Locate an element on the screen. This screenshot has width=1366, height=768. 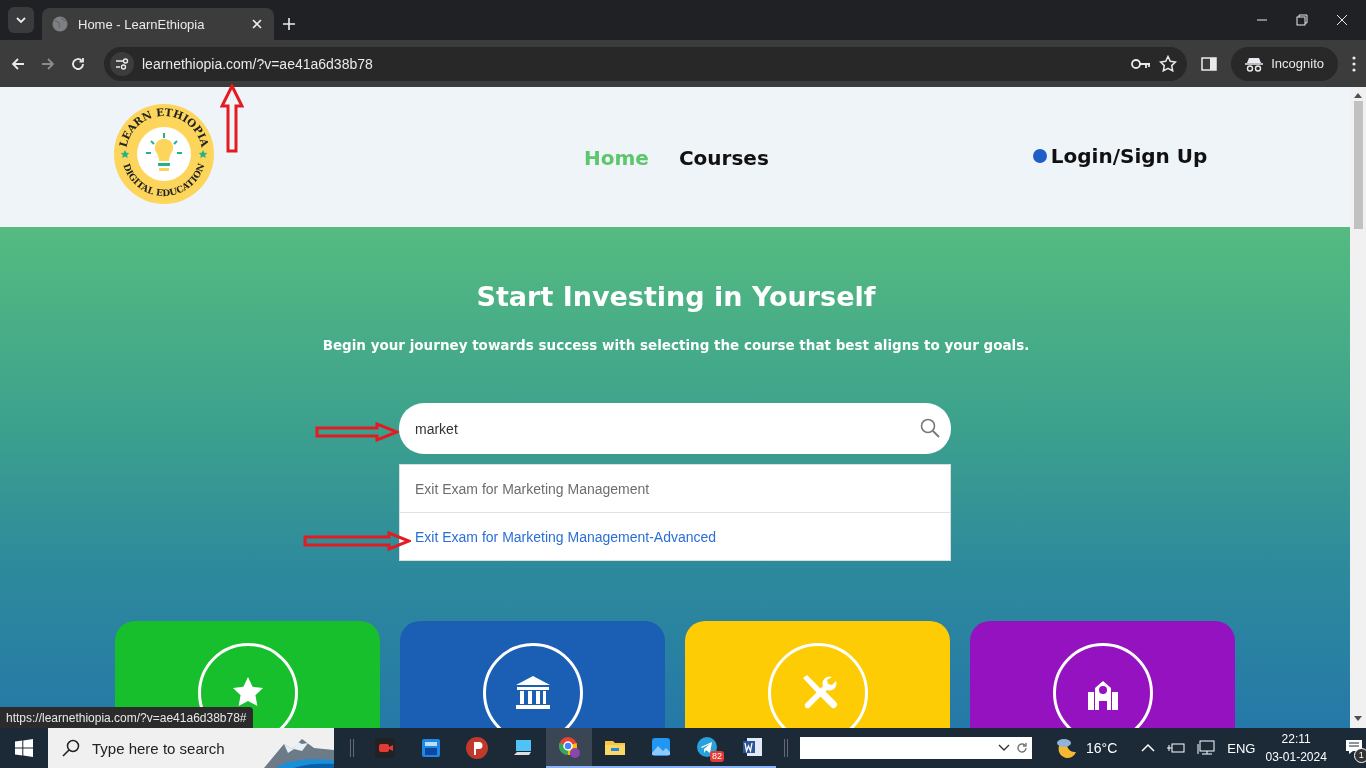
refresh-icon is located at coordinates (1022, 748).